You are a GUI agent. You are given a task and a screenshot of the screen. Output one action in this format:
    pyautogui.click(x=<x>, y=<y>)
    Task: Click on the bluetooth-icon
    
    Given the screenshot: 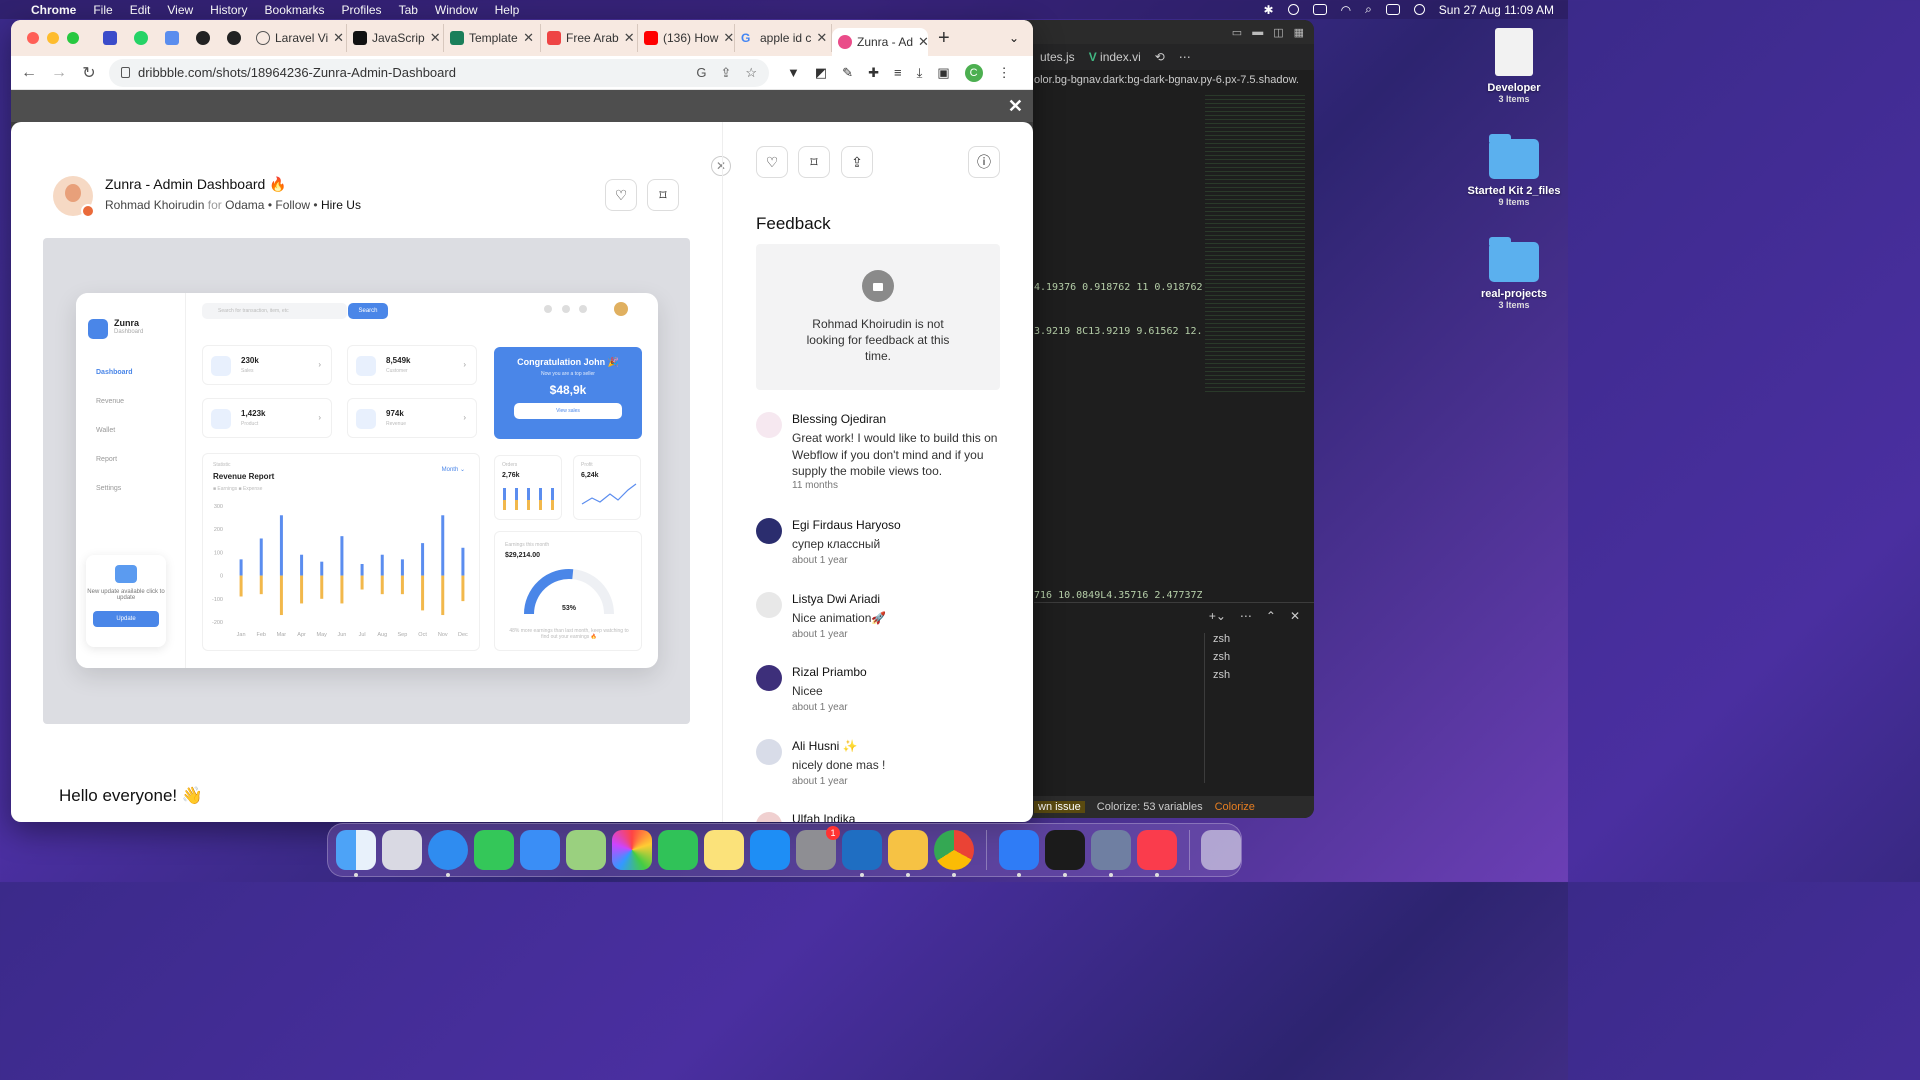 What is the action you would take?
    pyautogui.click(x=1018, y=853)
    